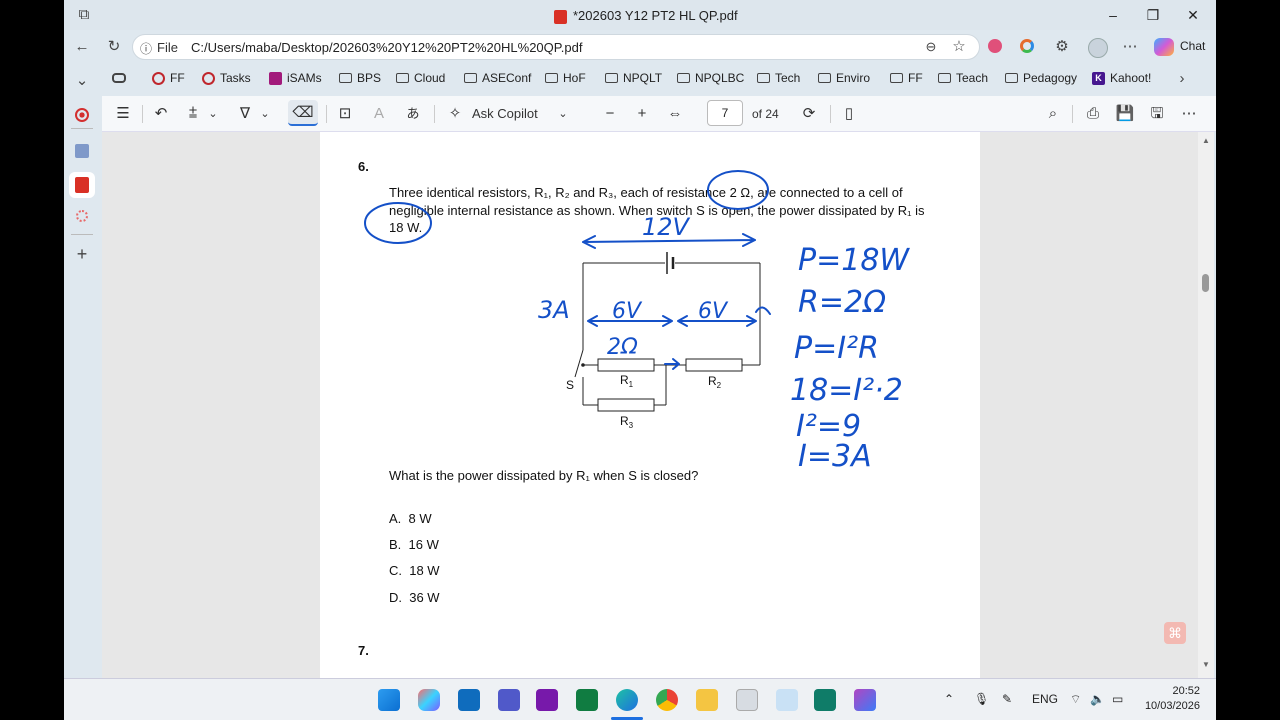 The height and width of the screenshot is (720, 1280). I want to click on pdf-icon, so click(560, 16).